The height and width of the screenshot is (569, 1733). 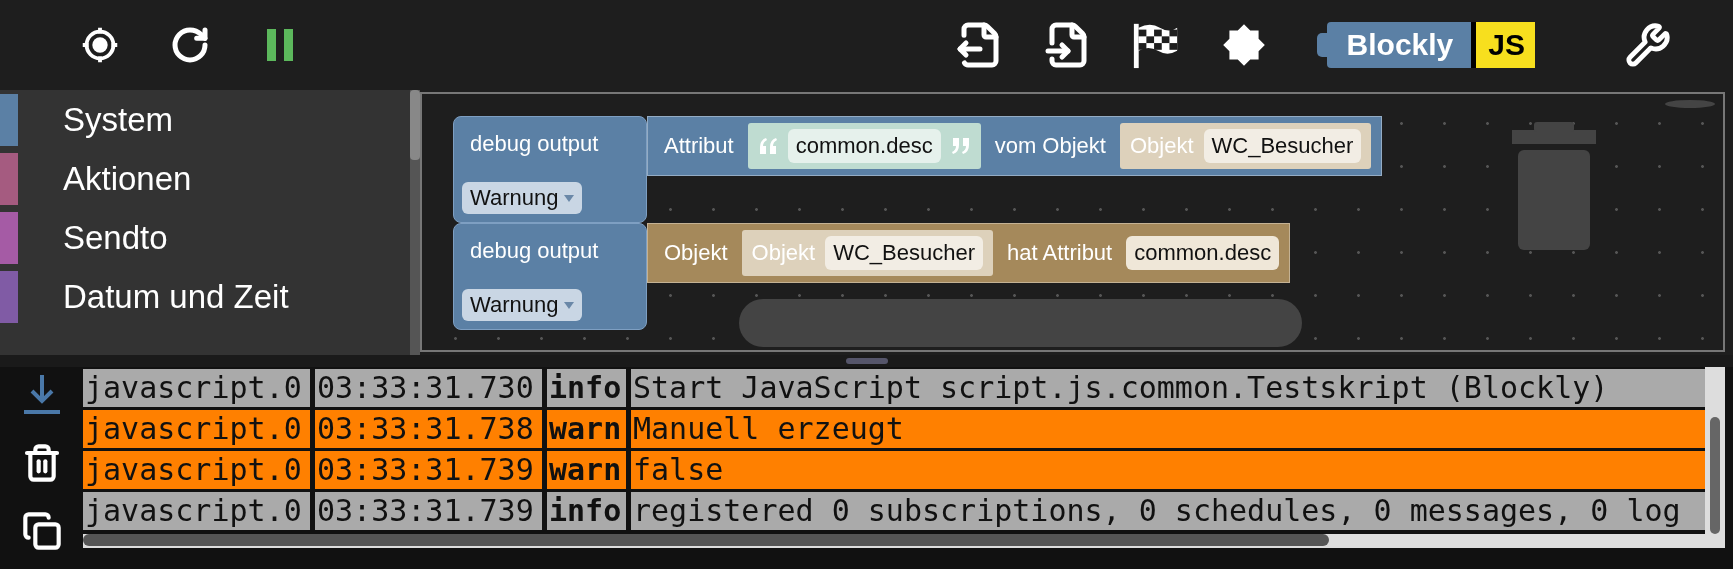 I want to click on value-block: Attribut common.desc vom Objekt Objekt WC_Besucher, so click(x=1015, y=146).